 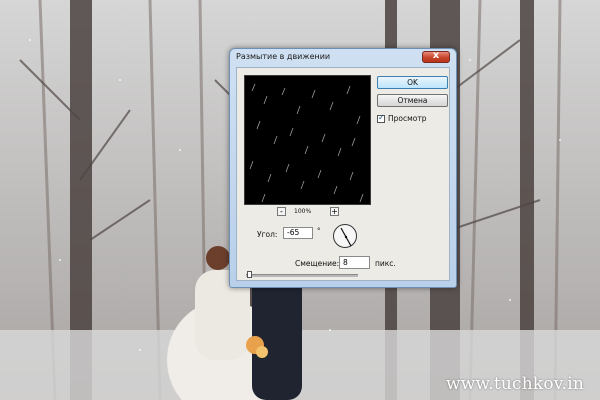 What do you see at coordinates (298, 233) in the screenshot?
I see `angle-field: -65` at bounding box center [298, 233].